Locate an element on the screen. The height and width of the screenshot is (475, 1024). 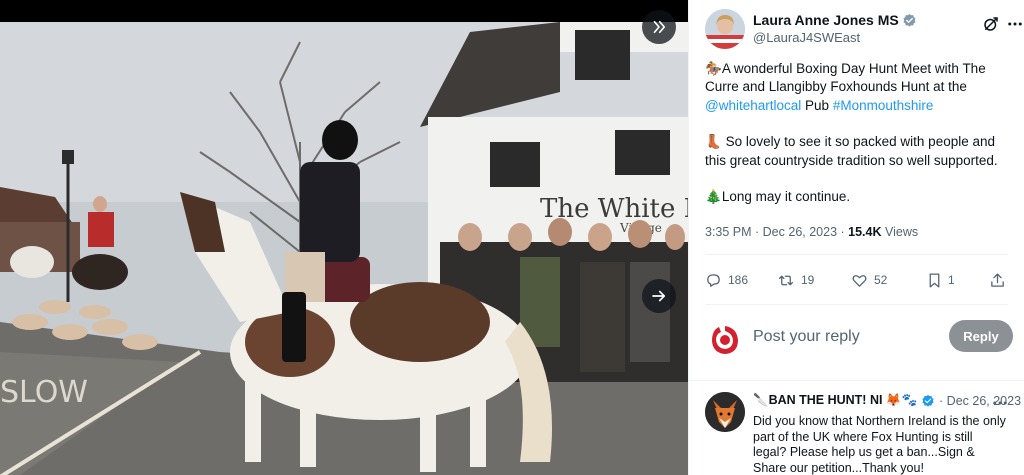
views-label: Views is located at coordinates (901, 232).